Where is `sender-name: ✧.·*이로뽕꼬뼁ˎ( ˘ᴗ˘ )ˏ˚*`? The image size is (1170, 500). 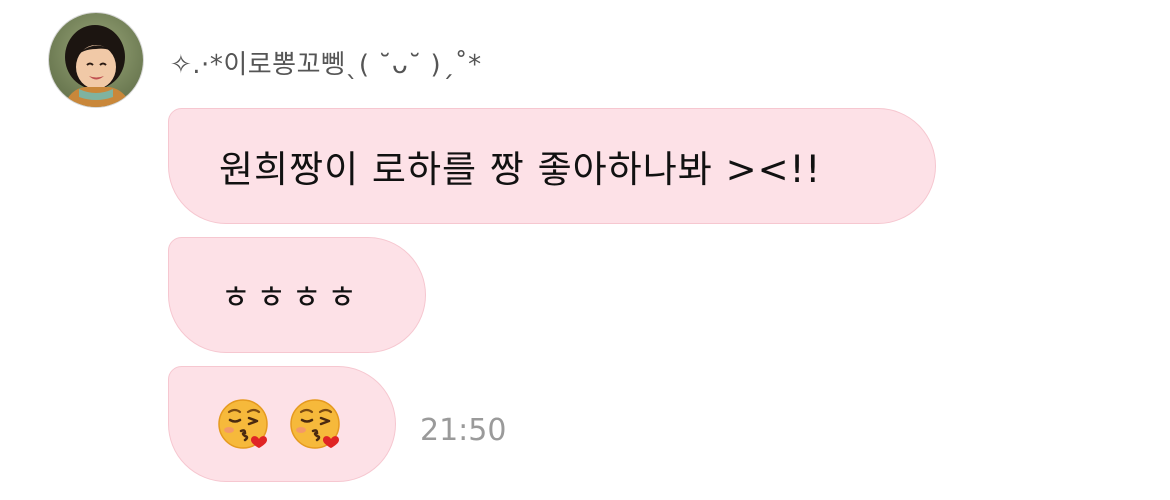 sender-name: ✧.·*이로뽕꼬뼁ˎ( ˘ᴗ˘ )ˏ˚* is located at coordinates (326, 62).